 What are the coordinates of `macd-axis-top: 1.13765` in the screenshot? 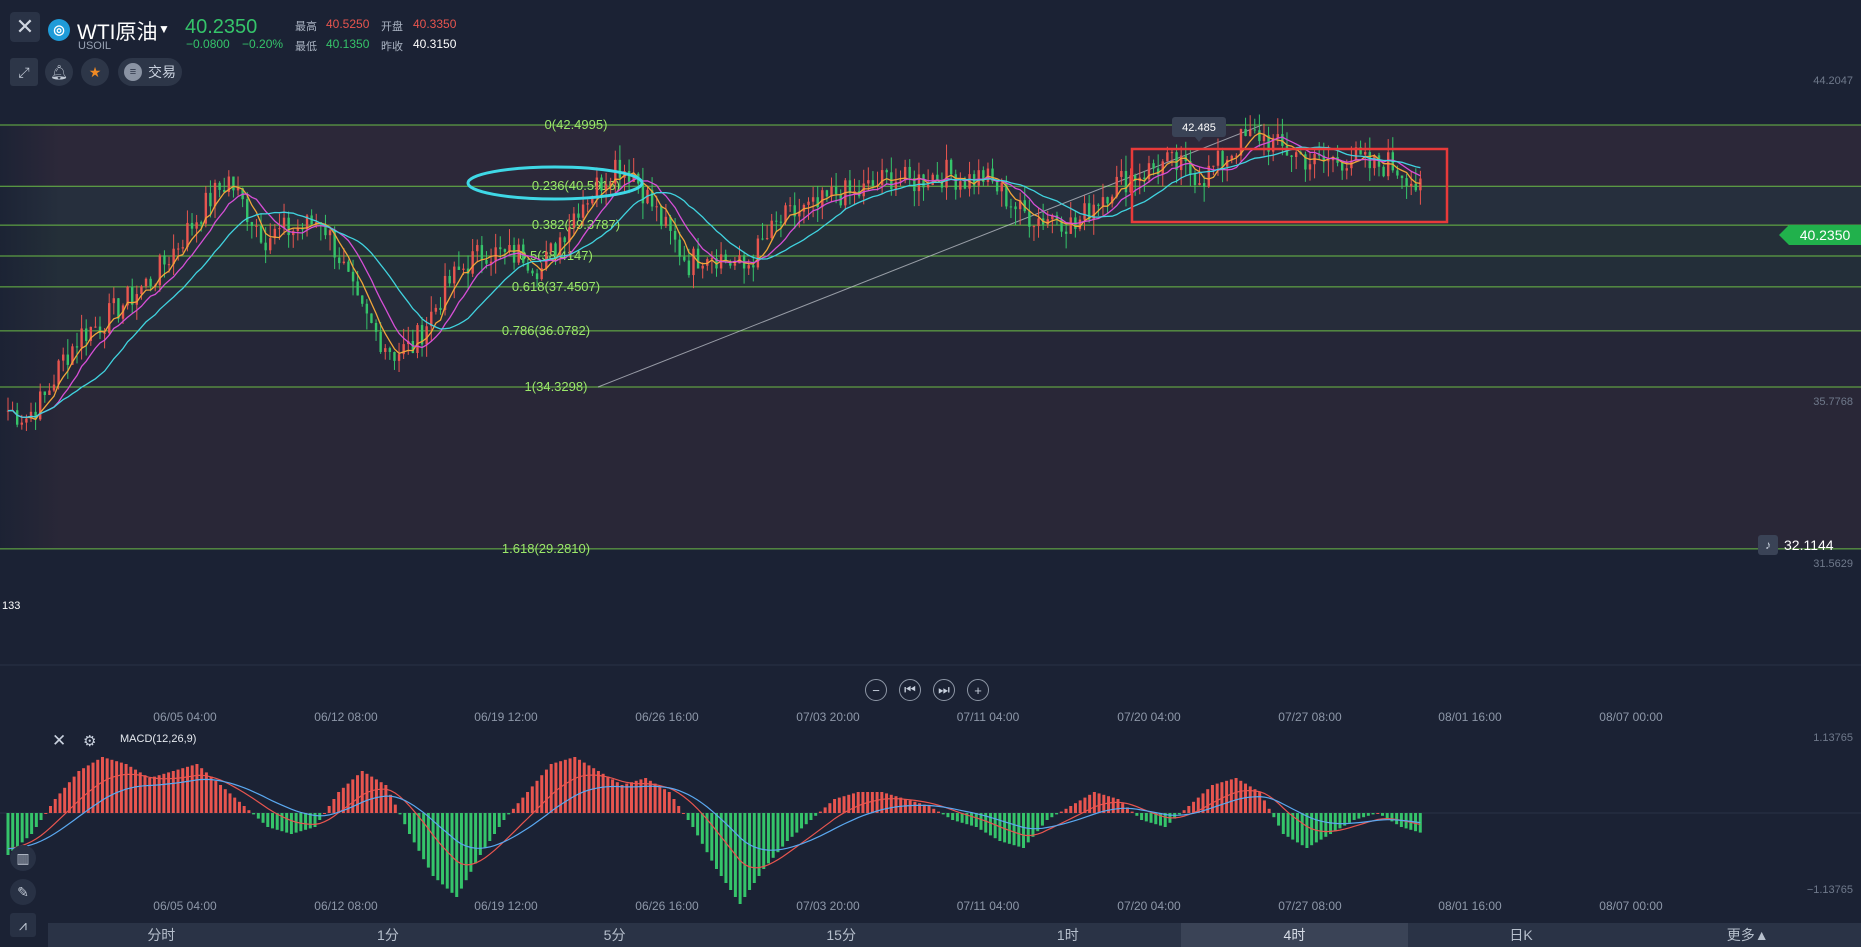 It's located at (1833, 738).